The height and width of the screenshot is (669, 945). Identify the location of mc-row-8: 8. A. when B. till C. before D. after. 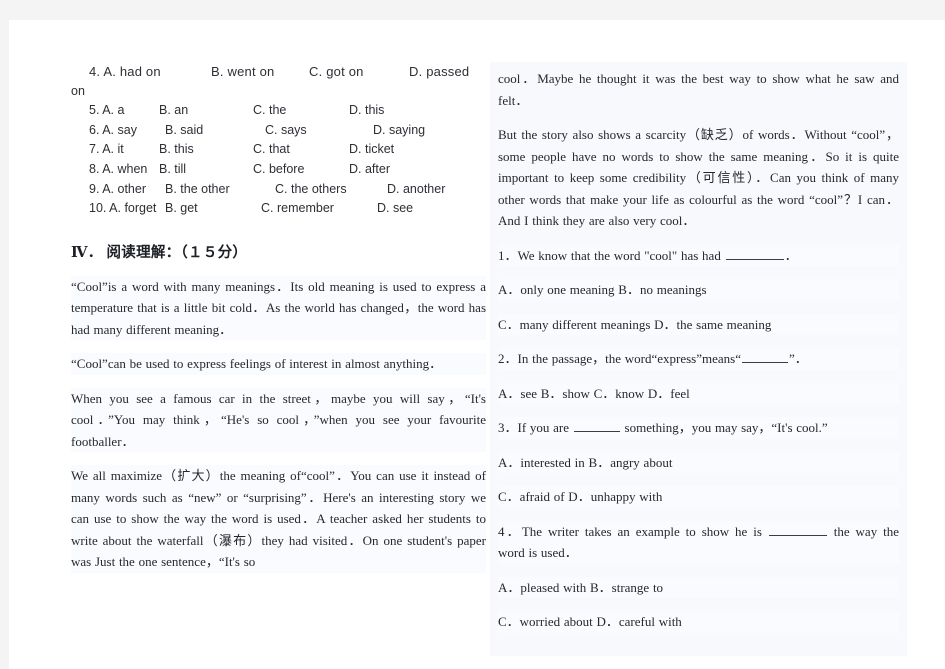
(278, 170).